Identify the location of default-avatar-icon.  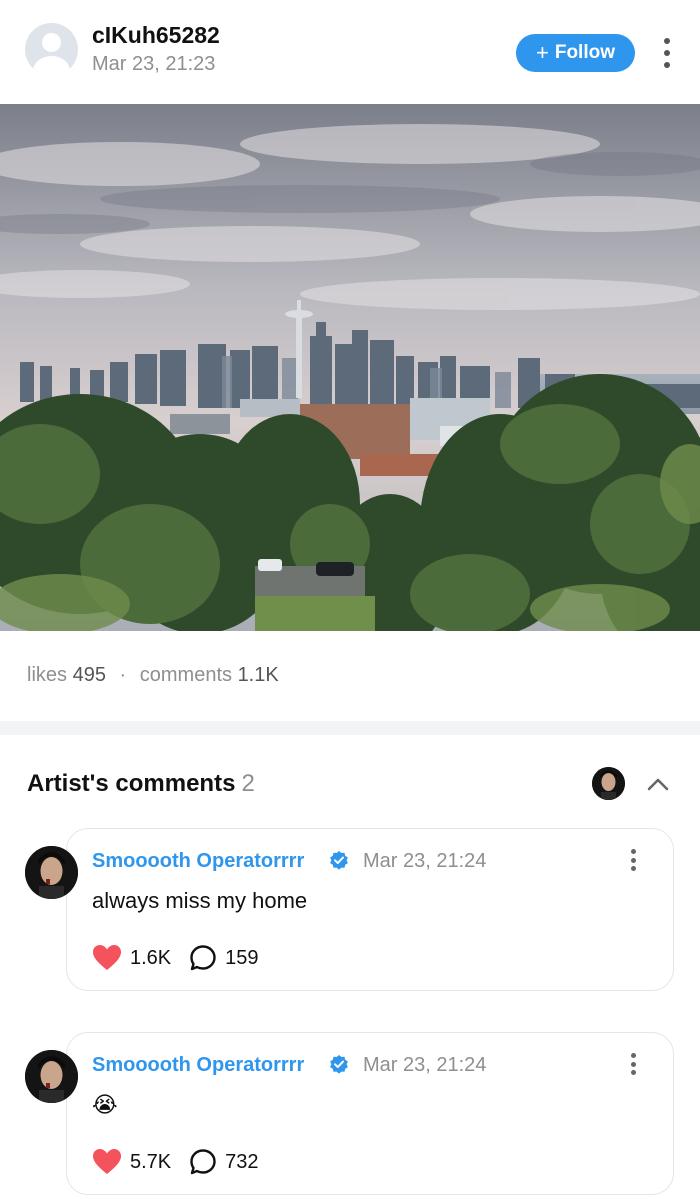
(51, 42).